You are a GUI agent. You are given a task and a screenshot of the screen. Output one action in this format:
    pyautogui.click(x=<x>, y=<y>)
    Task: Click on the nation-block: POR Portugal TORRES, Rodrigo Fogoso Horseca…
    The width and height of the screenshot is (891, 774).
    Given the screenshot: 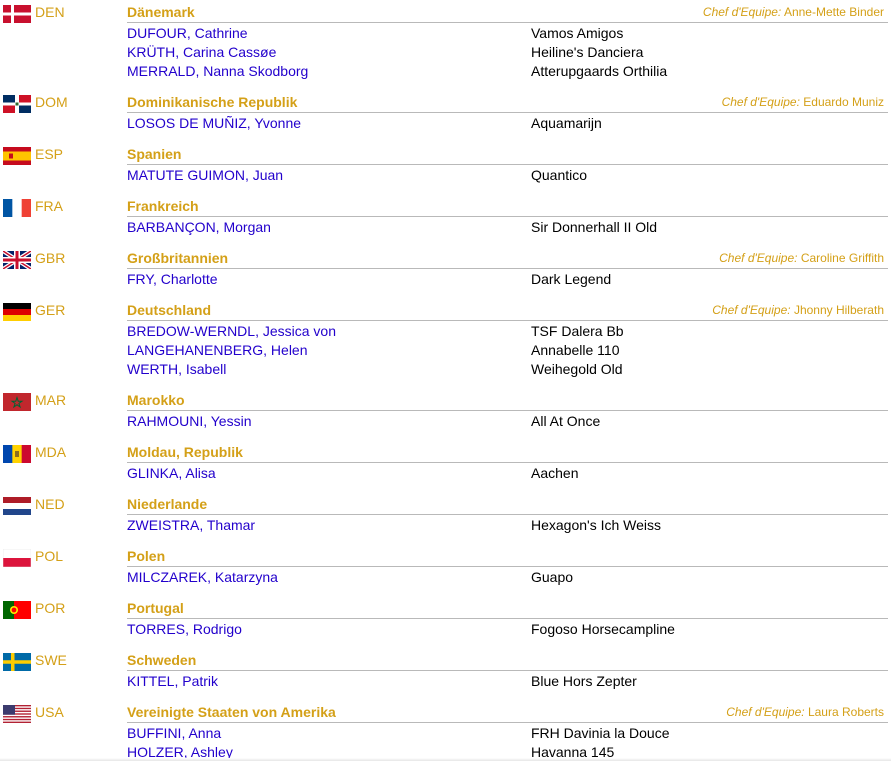 What is the action you would take?
    pyautogui.click(x=445, y=619)
    